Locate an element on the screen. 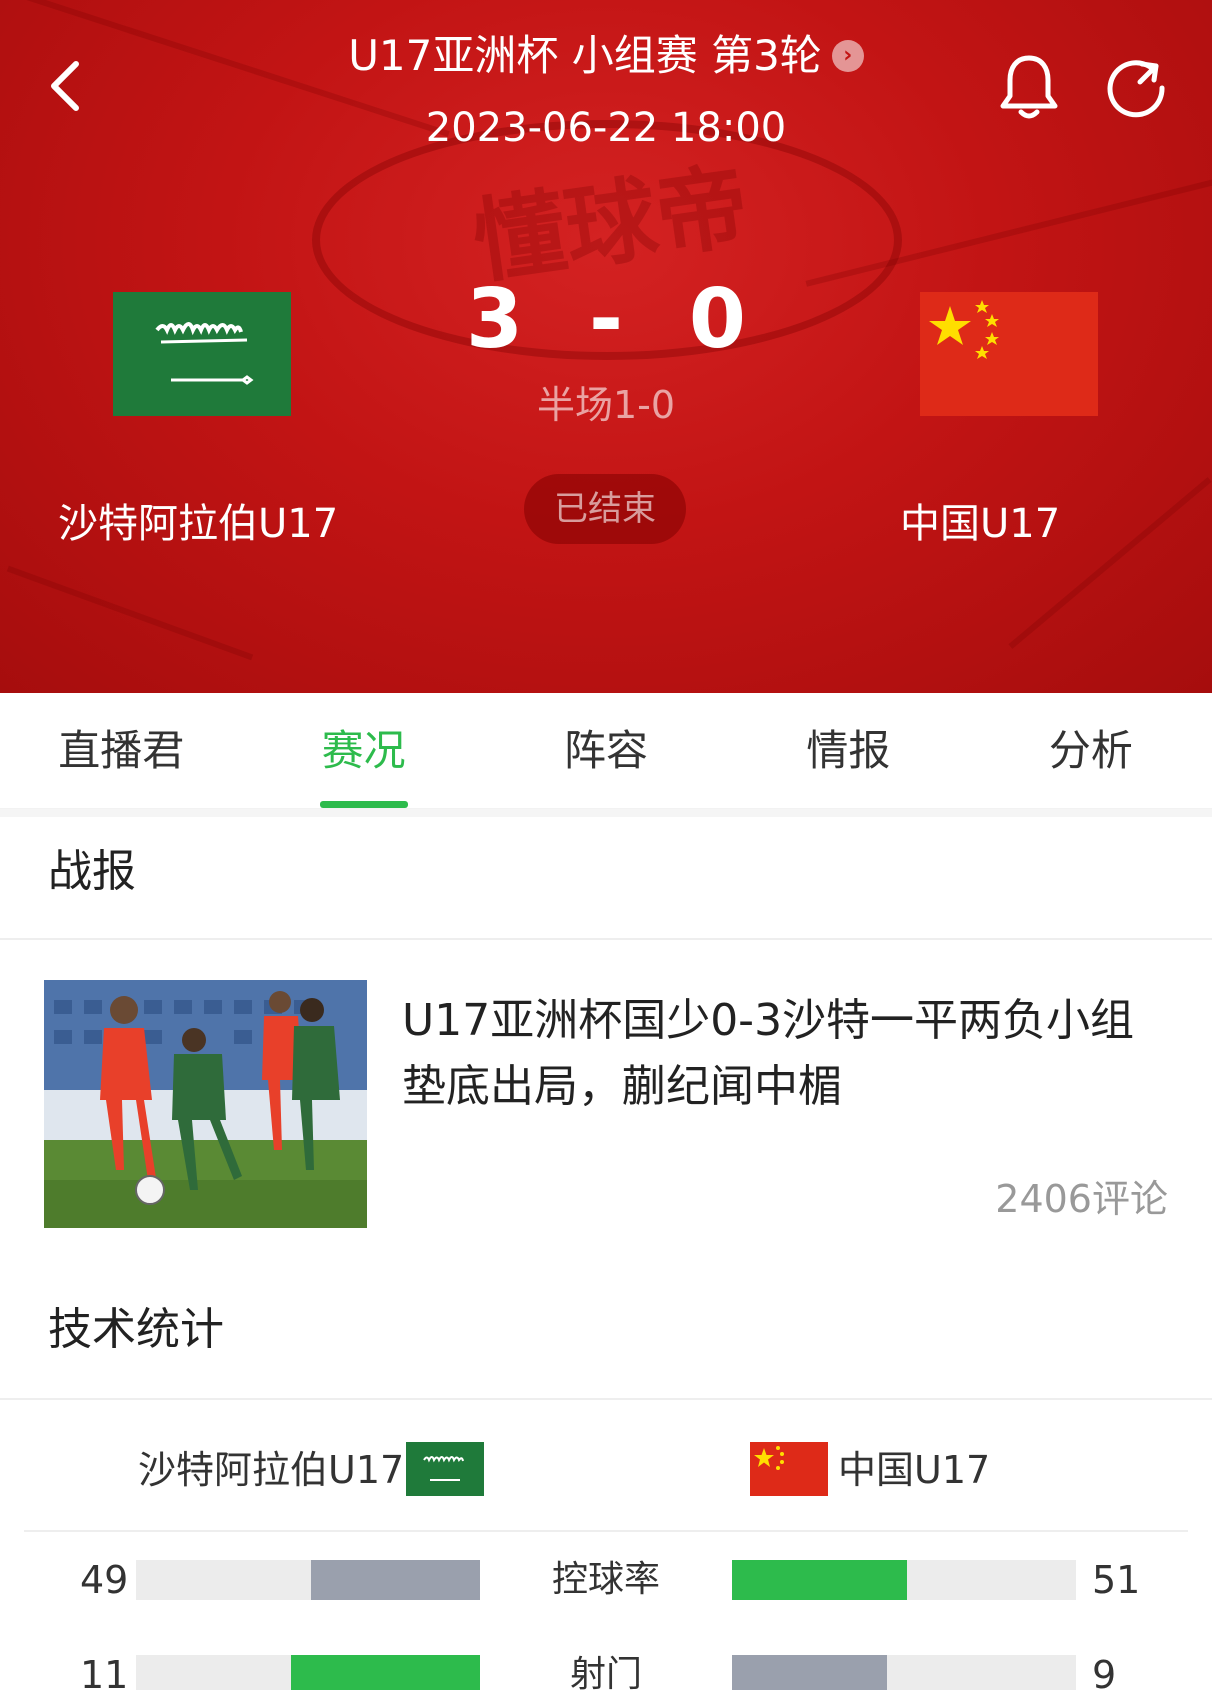 This screenshot has width=1212, height=1690. match-datetime: 2023-06-22 18:00 is located at coordinates (606, 128).